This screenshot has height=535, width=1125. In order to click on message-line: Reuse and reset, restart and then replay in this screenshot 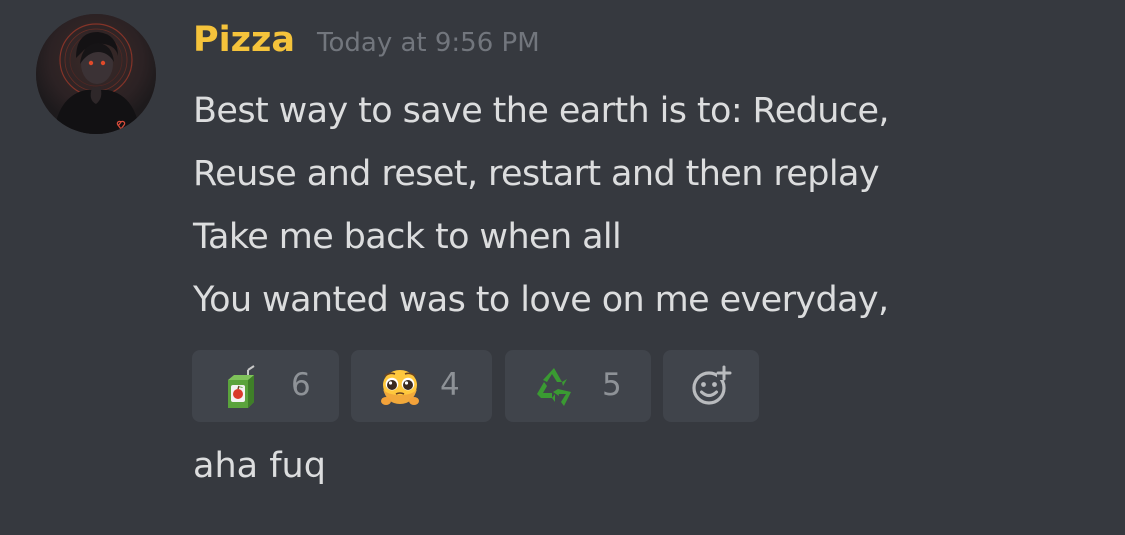, I will do `click(536, 174)`.